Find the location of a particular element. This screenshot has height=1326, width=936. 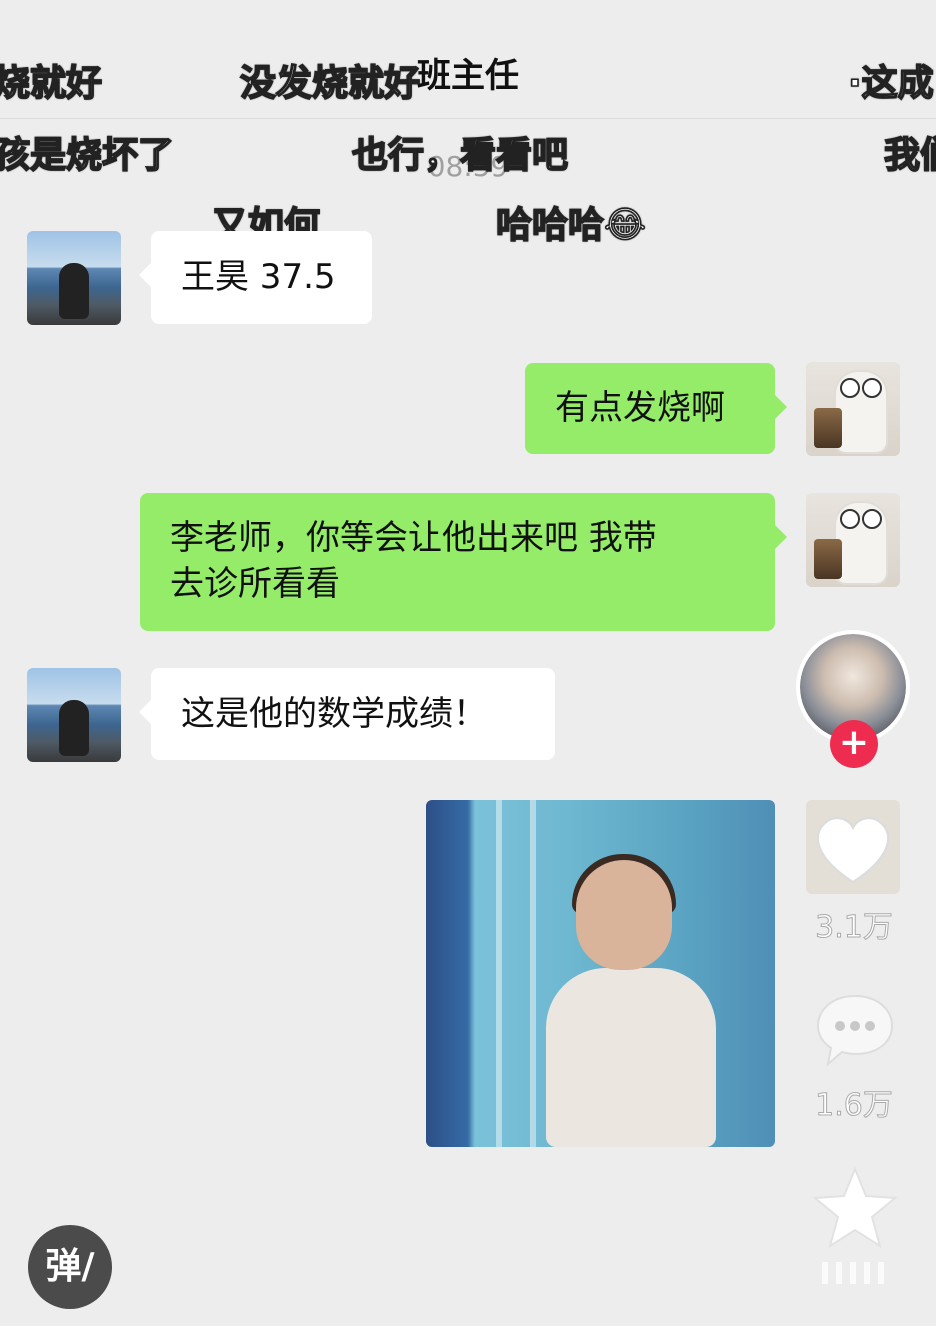

danmu-toggle-button: 弹/ is located at coordinates (70, 1267).